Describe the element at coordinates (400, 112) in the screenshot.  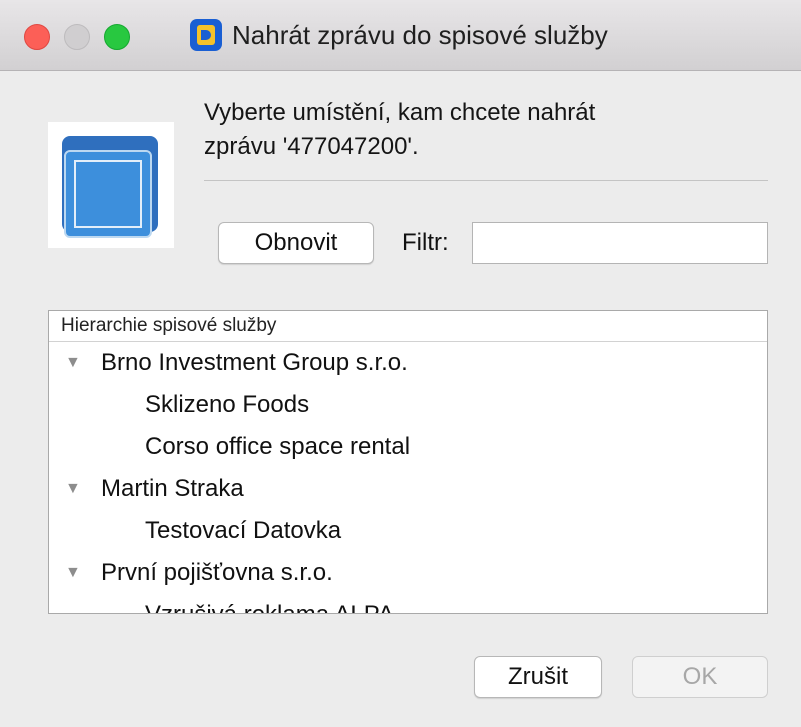
I see `instruction-line-1: Vyberte umístění, kam chcete nahrát` at that location.